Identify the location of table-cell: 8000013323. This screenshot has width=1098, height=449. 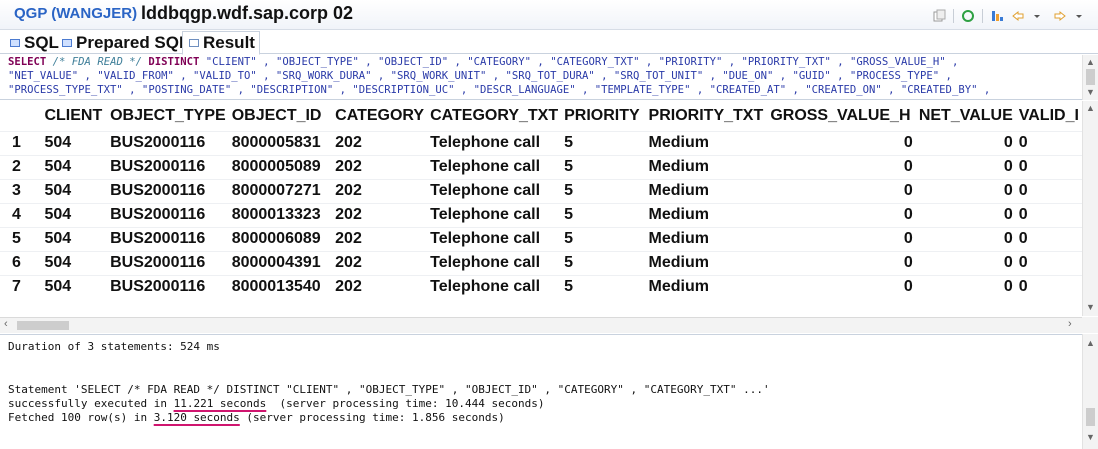
(280, 214).